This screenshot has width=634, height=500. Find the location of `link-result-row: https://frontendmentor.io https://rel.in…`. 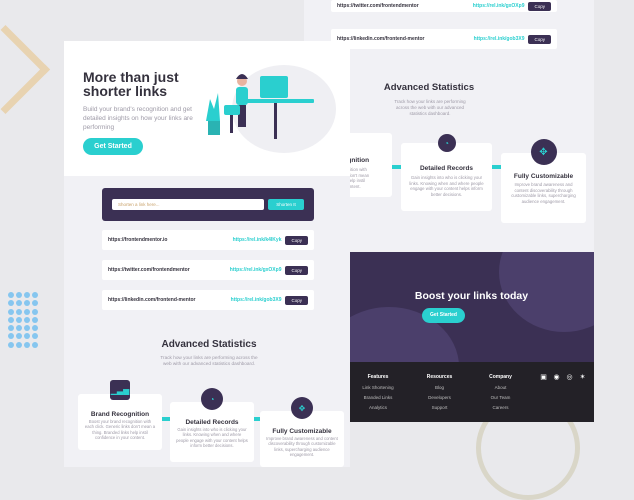

link-result-row: https://frontendmentor.io https://rel.in… is located at coordinates (208, 240).